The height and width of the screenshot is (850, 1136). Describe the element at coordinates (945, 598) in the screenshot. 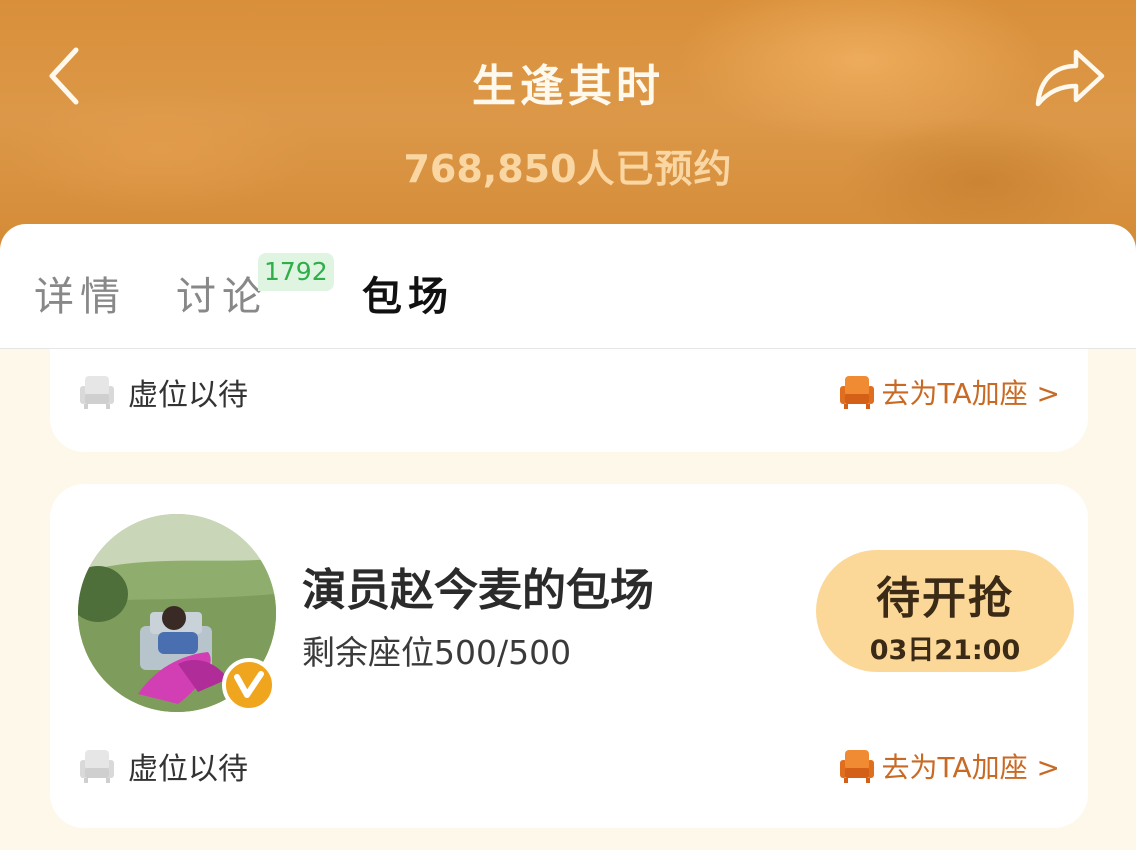

I see `grab-button-label: 待开抢` at that location.